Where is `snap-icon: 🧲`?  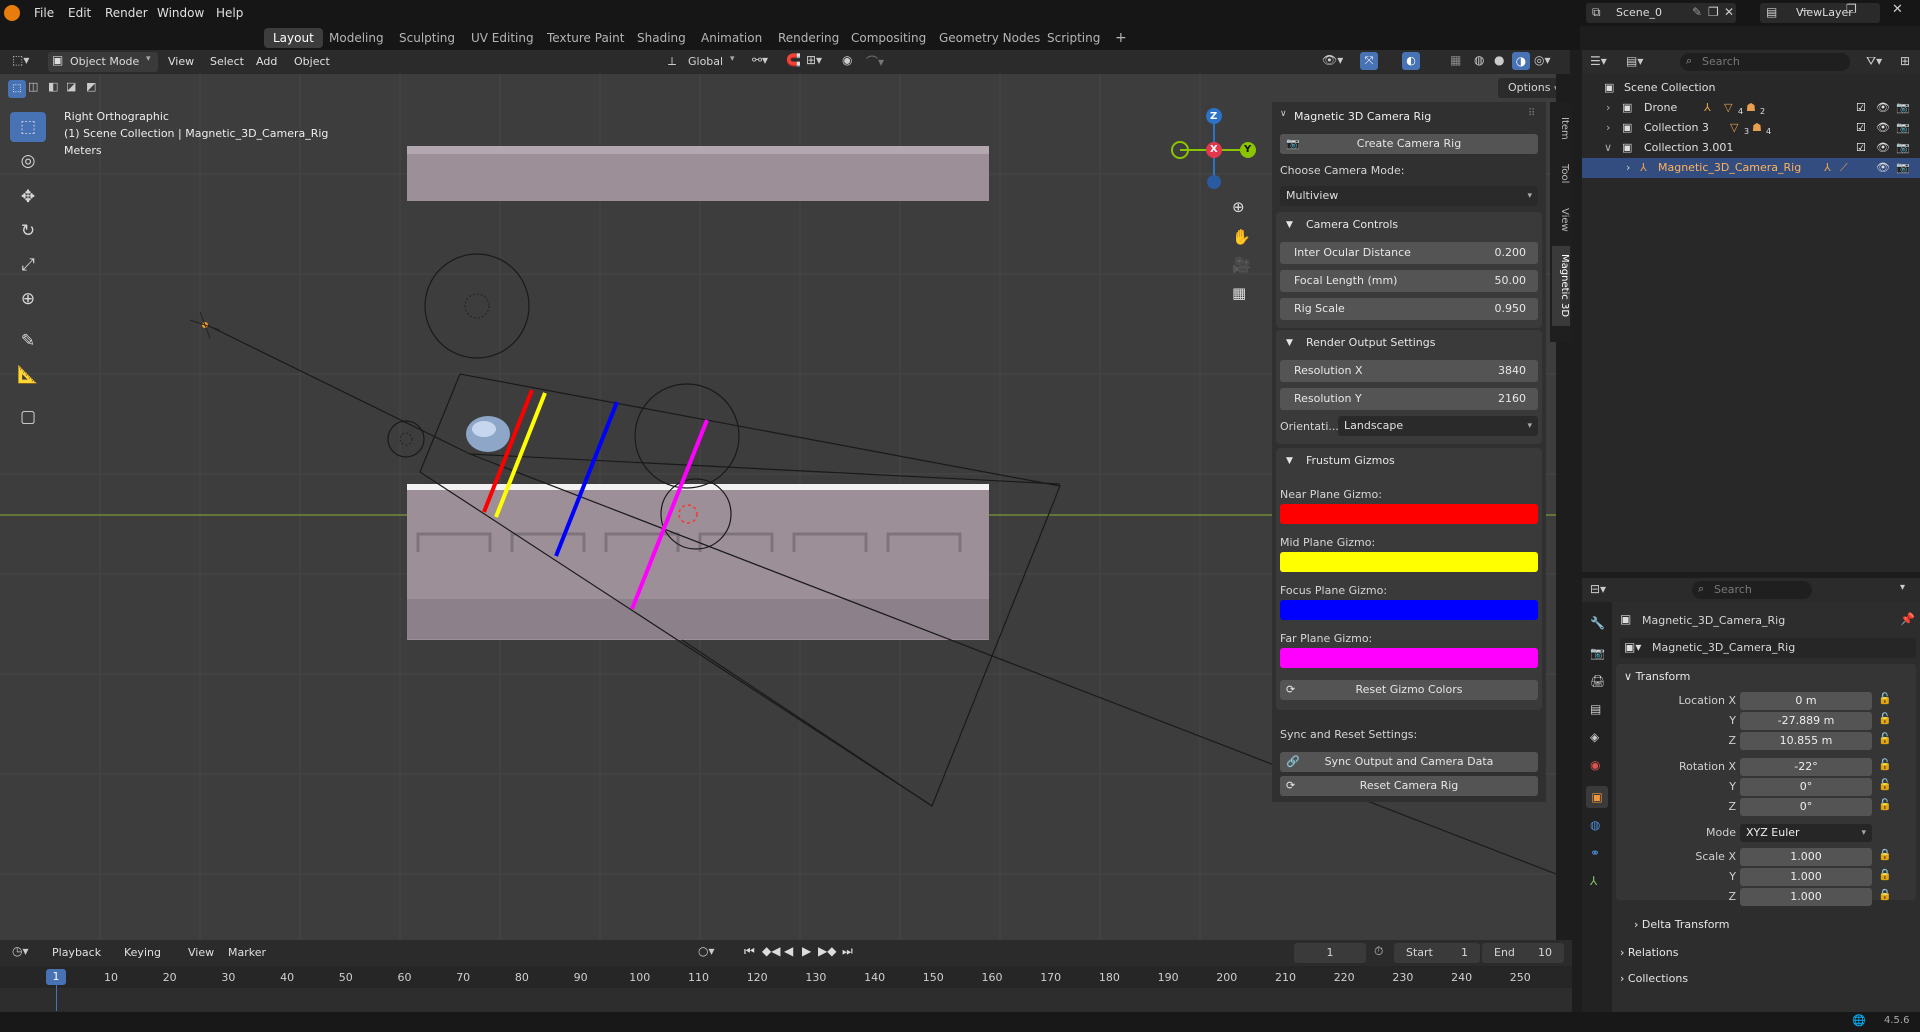
snap-icon: 🧲 is located at coordinates (793, 60).